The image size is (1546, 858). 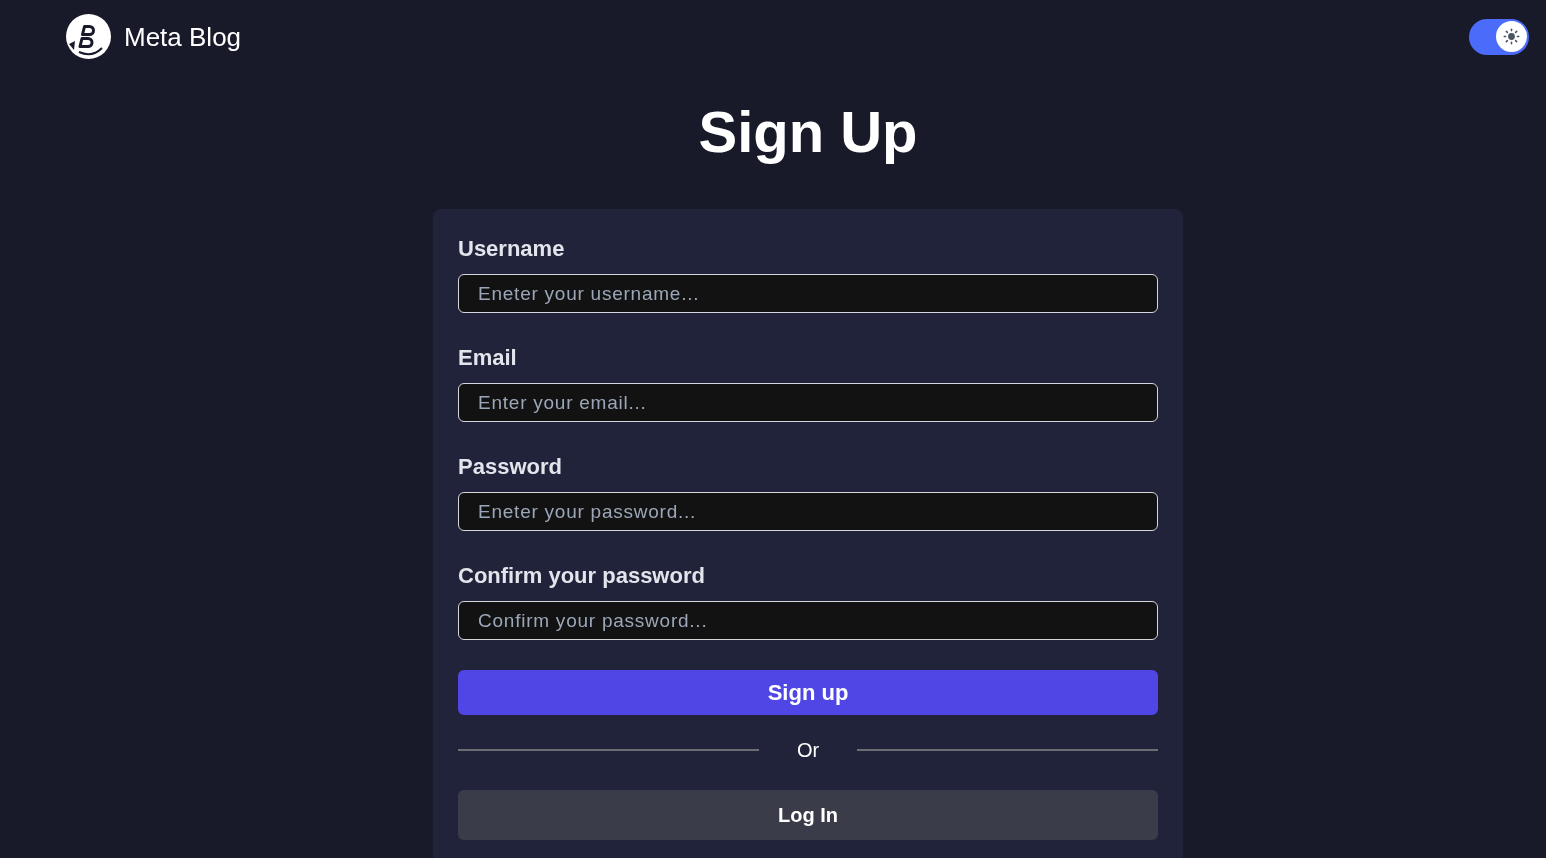 I want to click on log-in-button: Log In, so click(x=808, y=815).